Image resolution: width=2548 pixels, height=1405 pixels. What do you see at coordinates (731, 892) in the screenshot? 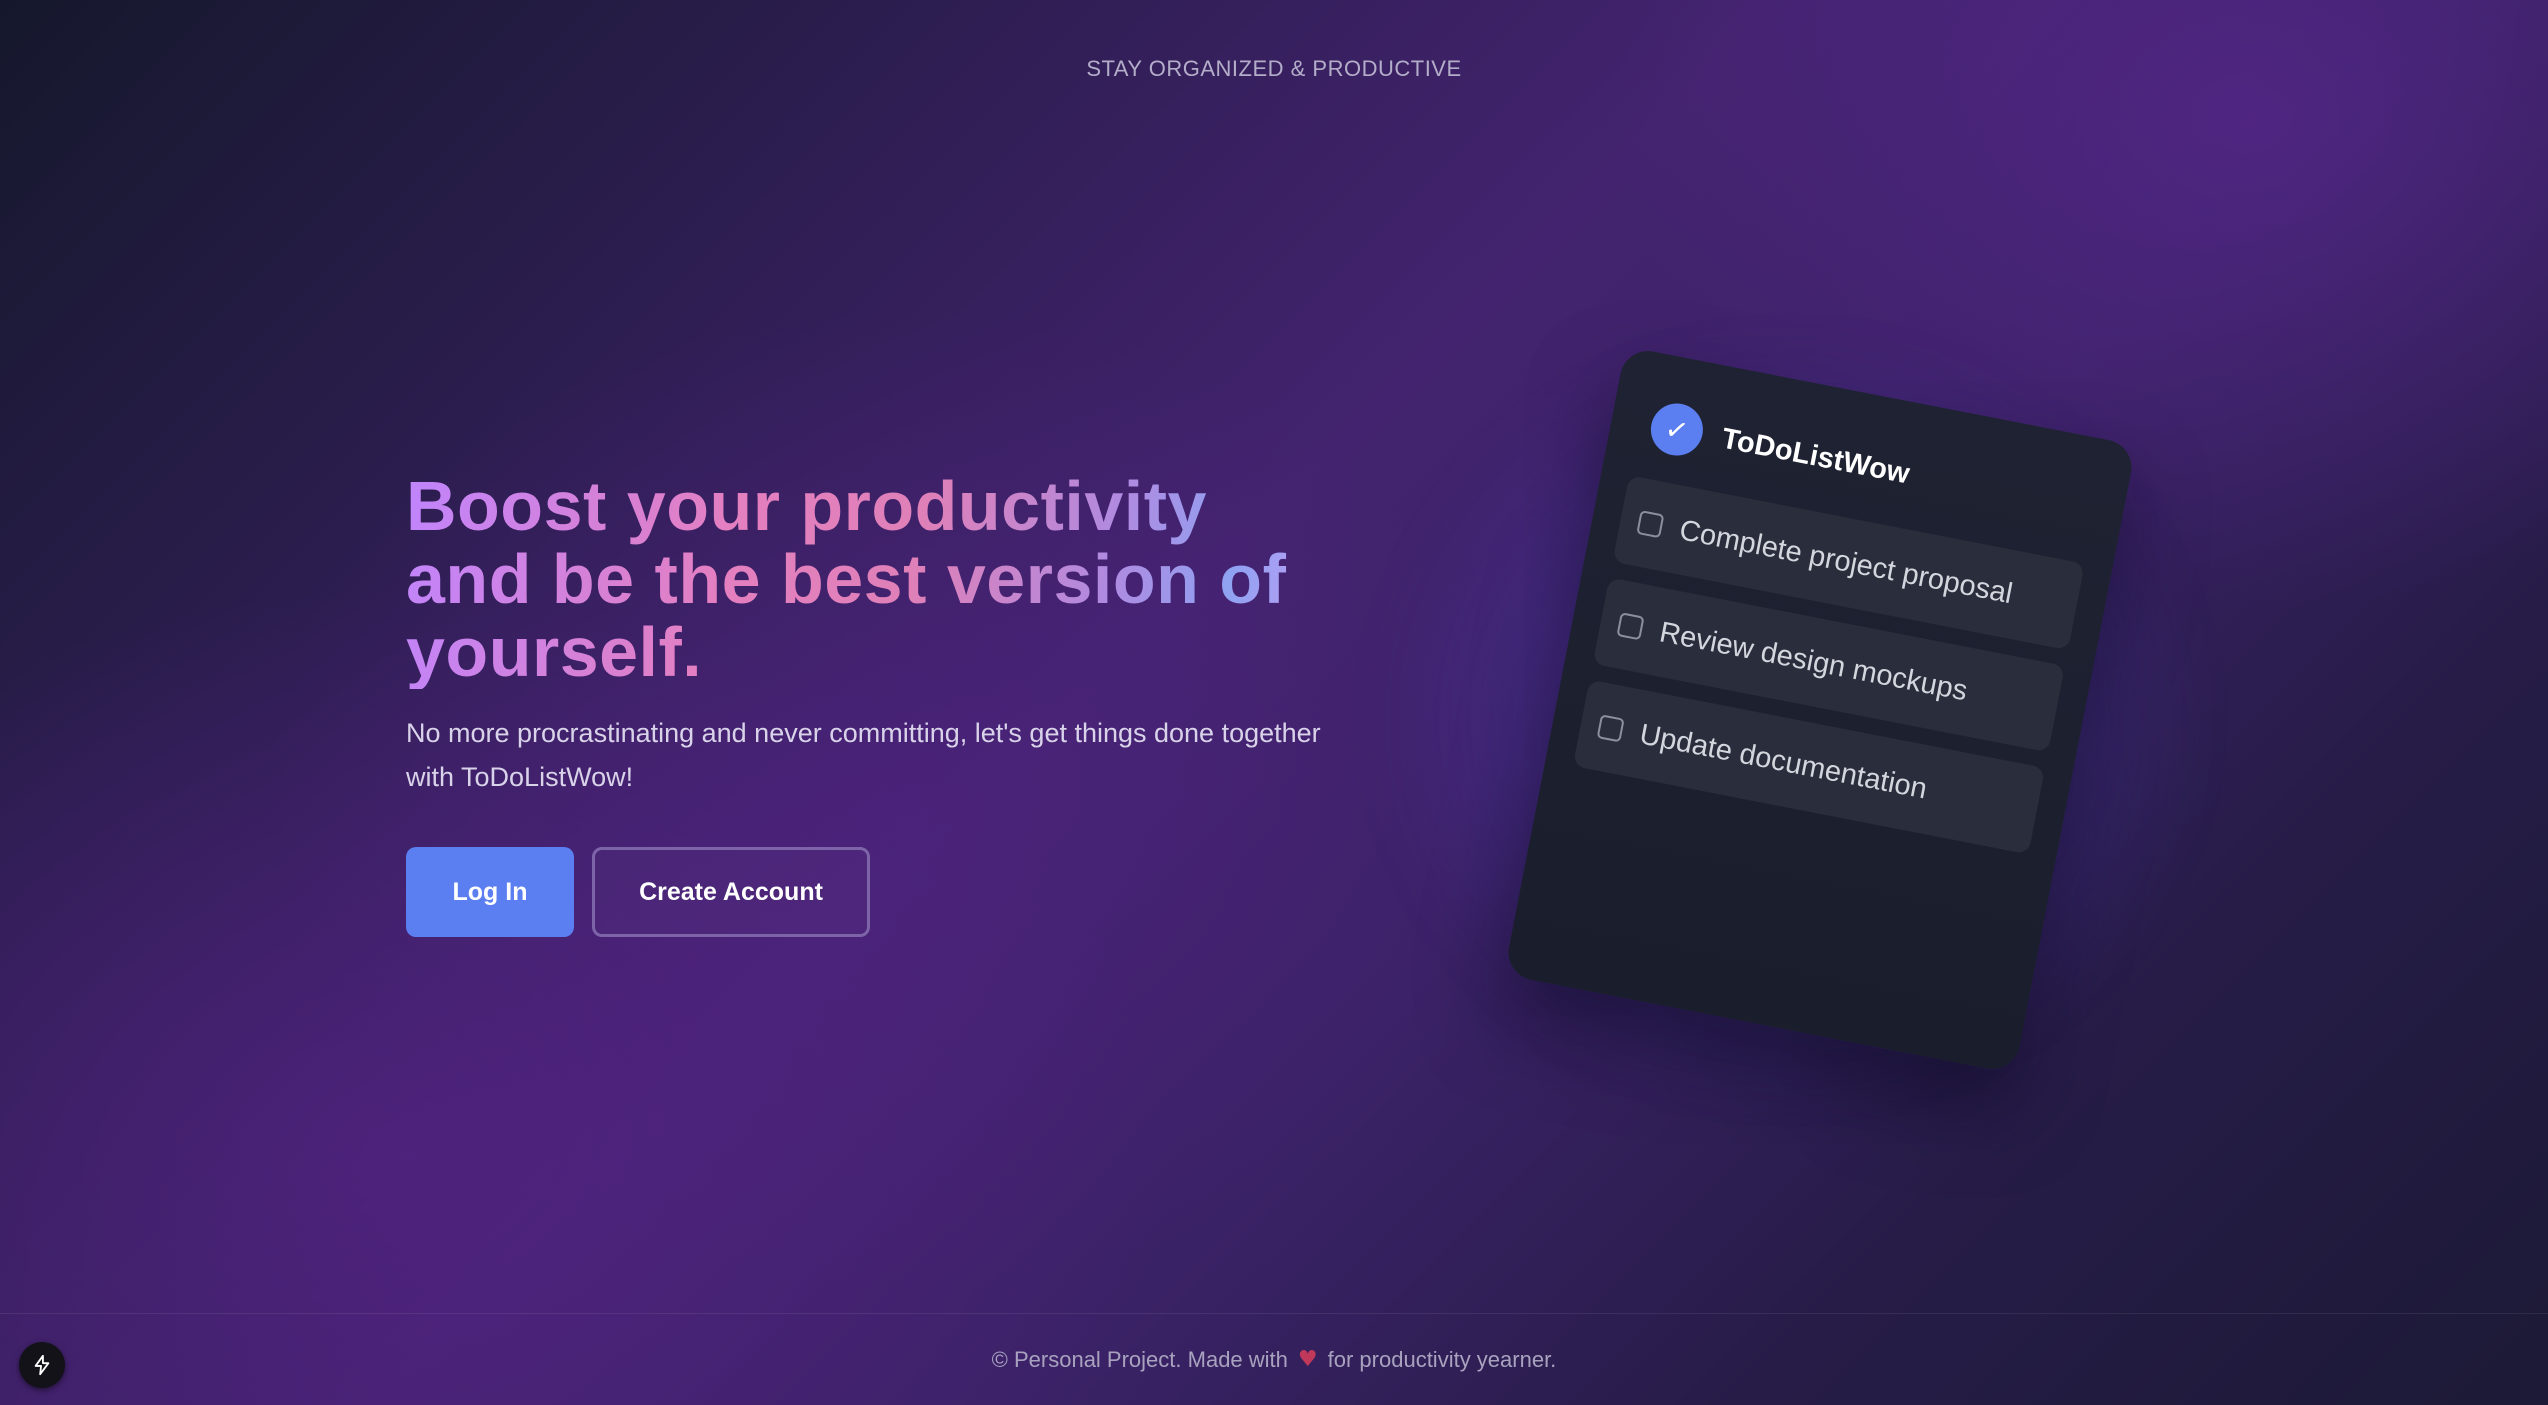
I see `create-account-button: Create Account` at bounding box center [731, 892].